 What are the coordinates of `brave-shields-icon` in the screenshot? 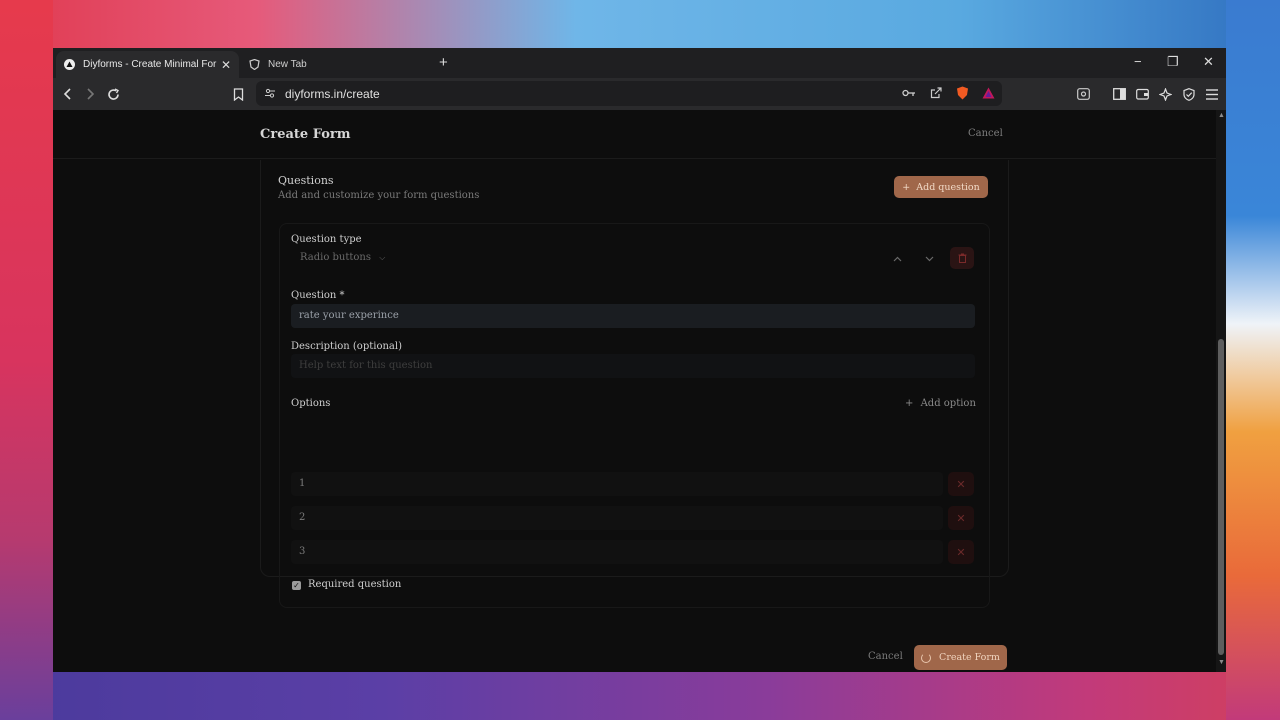 It's located at (962, 93).